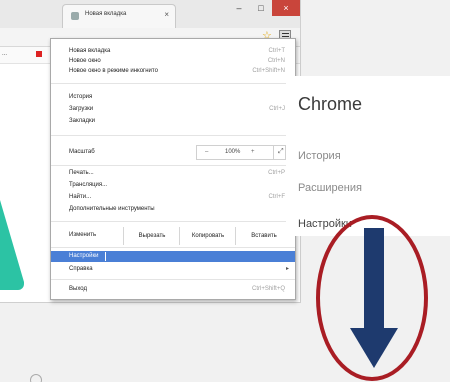  I want to click on tab-close-icon: ×, so click(166, 14).